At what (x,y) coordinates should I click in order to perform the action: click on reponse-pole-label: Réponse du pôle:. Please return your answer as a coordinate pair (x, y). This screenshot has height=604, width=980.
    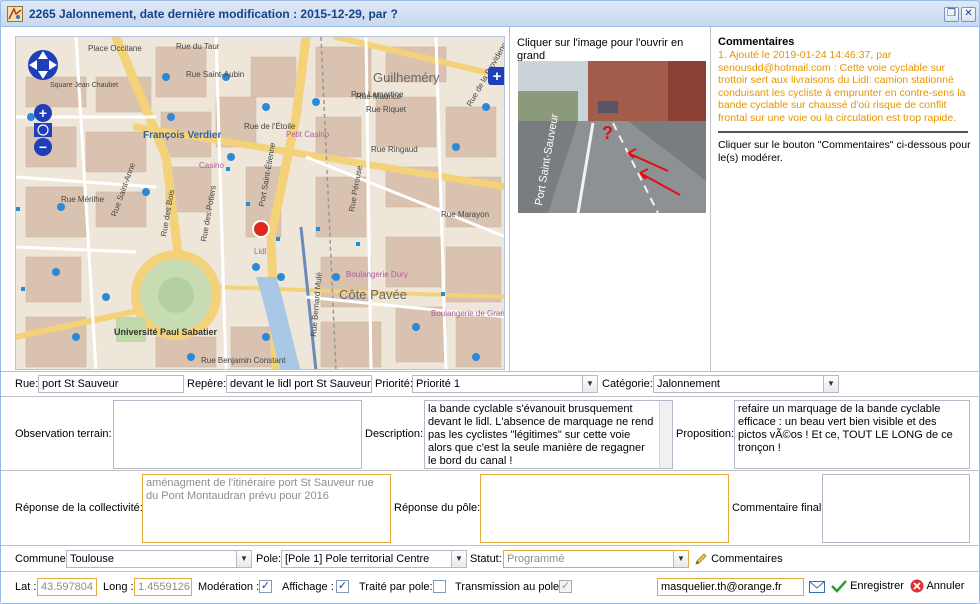
    Looking at the image, I should click on (437, 508).